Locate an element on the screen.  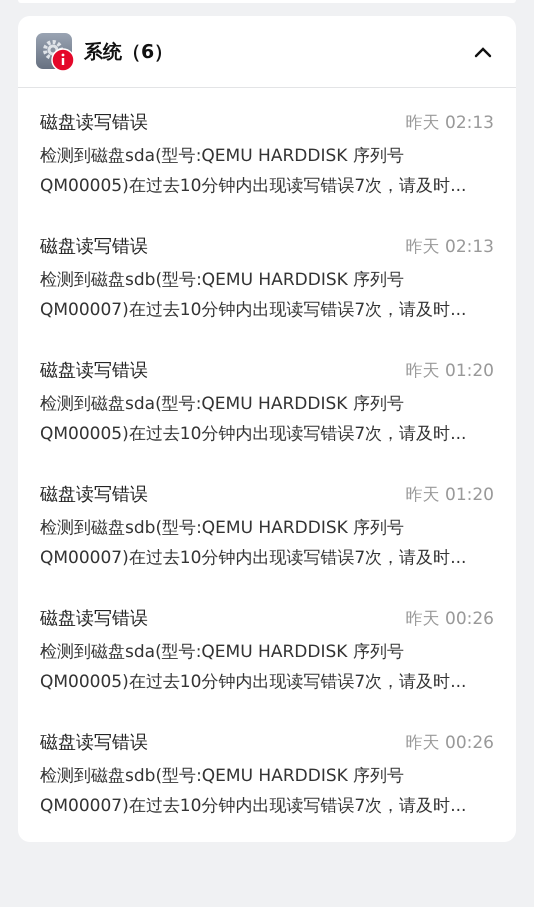
settings-alert-icon is located at coordinates (55, 51).